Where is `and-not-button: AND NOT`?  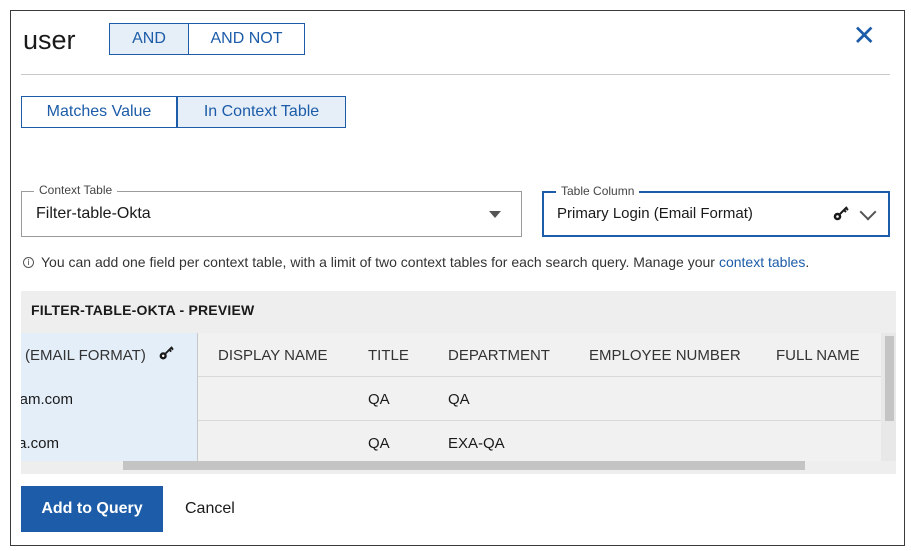
and-not-button: AND NOT is located at coordinates (247, 39).